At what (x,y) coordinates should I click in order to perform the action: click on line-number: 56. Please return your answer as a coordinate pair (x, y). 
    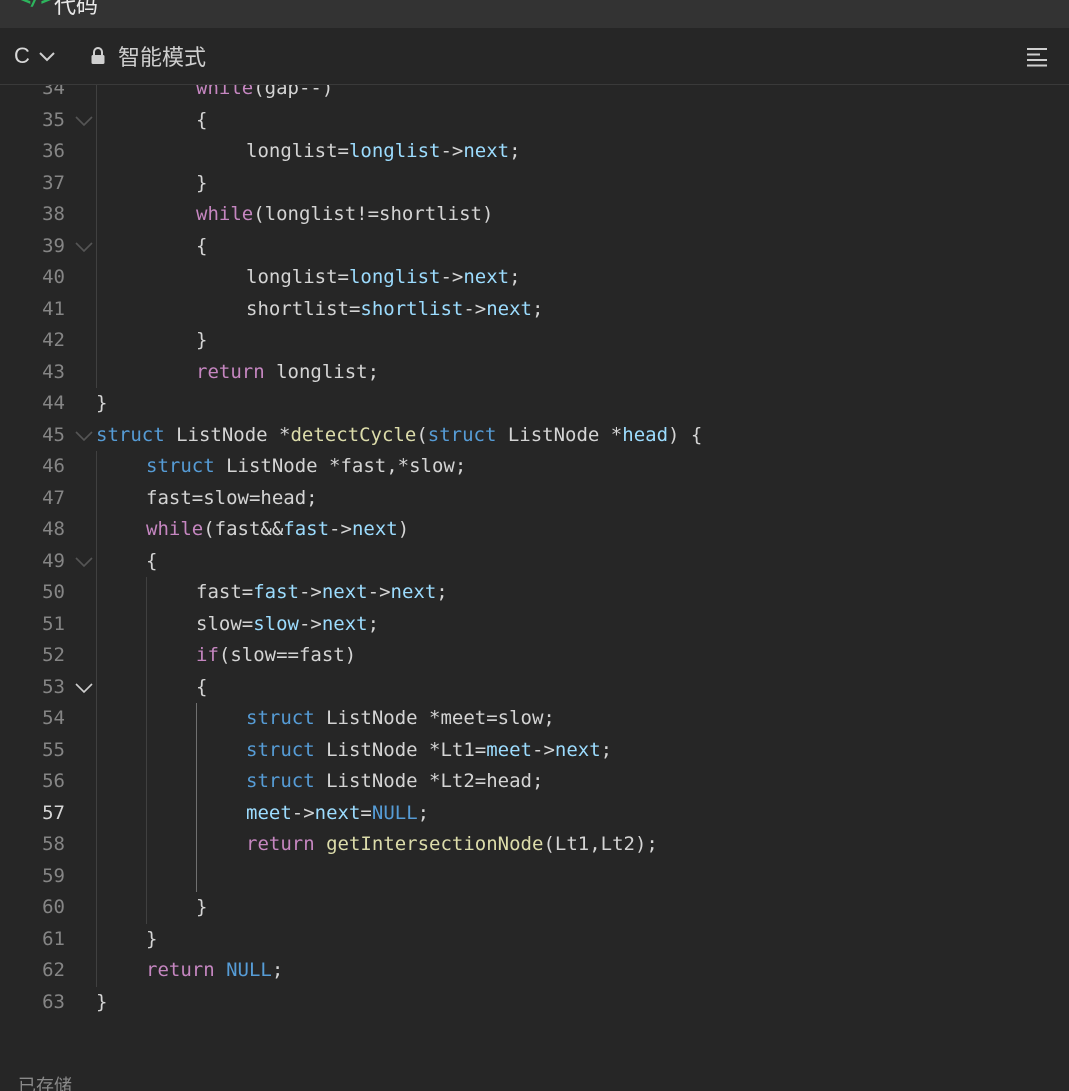
    Looking at the image, I should click on (53, 781).